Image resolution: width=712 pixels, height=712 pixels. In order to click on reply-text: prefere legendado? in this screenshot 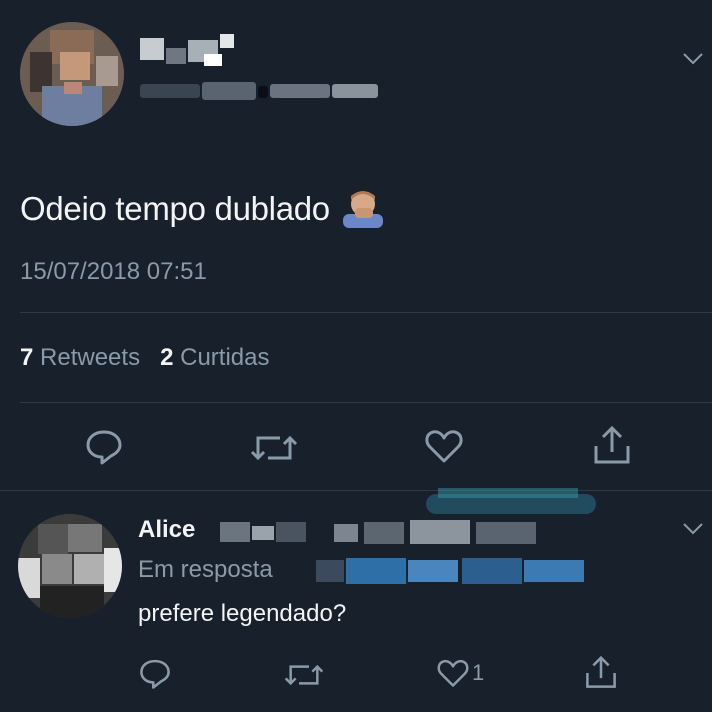, I will do `click(242, 613)`.